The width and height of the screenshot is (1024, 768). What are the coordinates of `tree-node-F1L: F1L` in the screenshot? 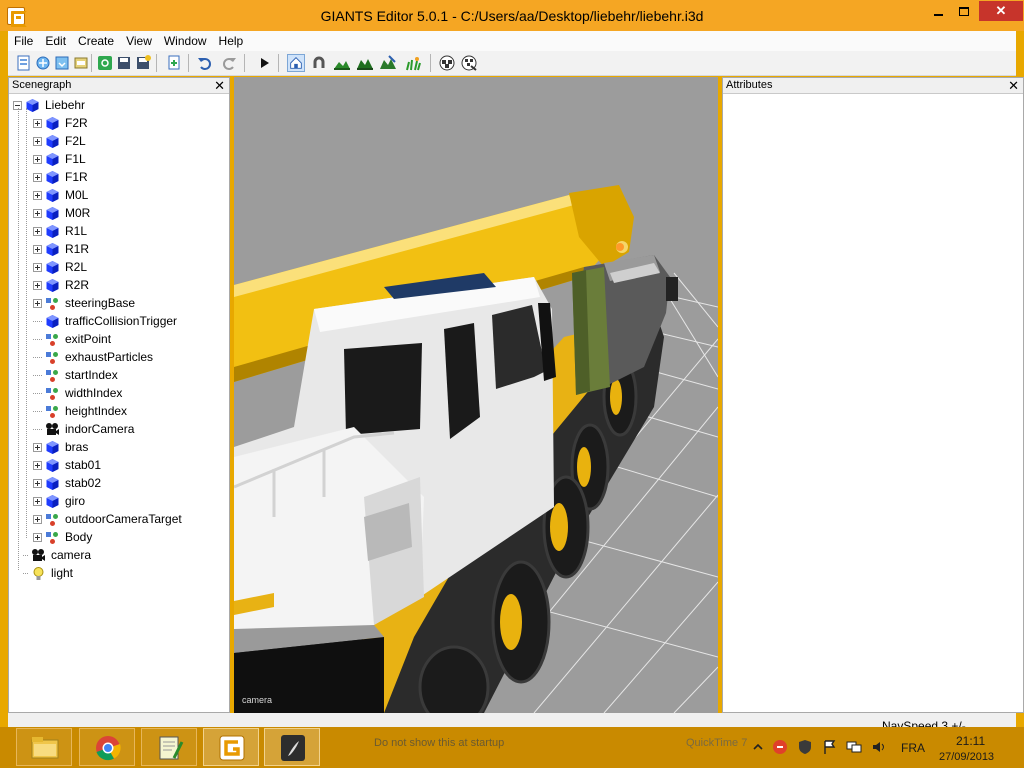 It's located at (59, 159).